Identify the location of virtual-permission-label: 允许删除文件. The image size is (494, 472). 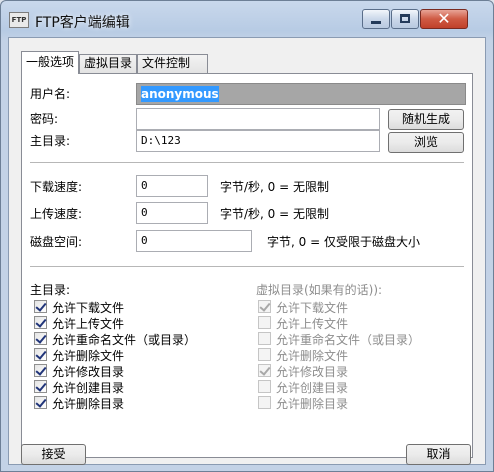
(312, 356).